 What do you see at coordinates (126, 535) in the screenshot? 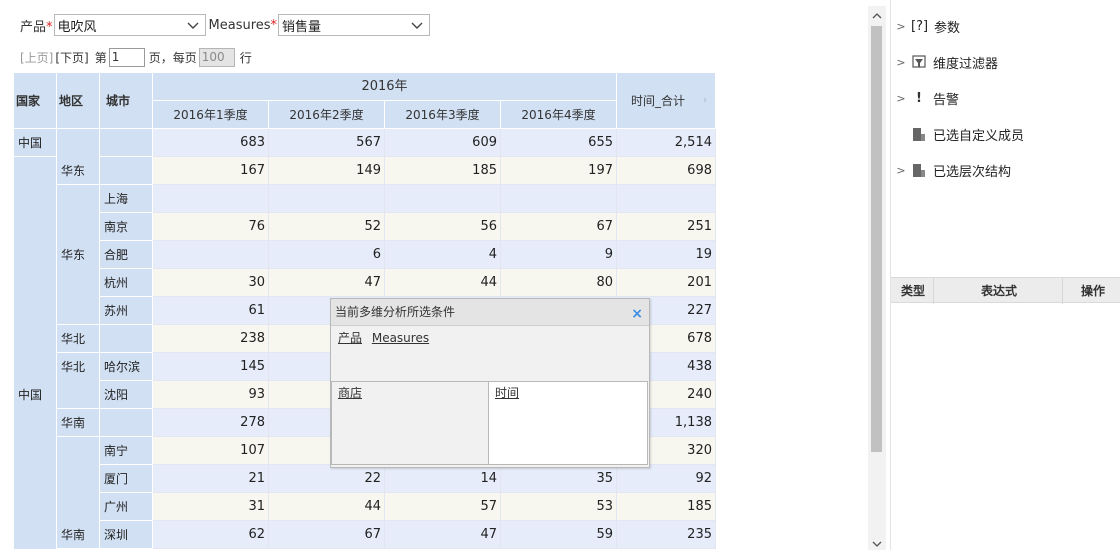
I see `row-header-cell: 深圳` at bounding box center [126, 535].